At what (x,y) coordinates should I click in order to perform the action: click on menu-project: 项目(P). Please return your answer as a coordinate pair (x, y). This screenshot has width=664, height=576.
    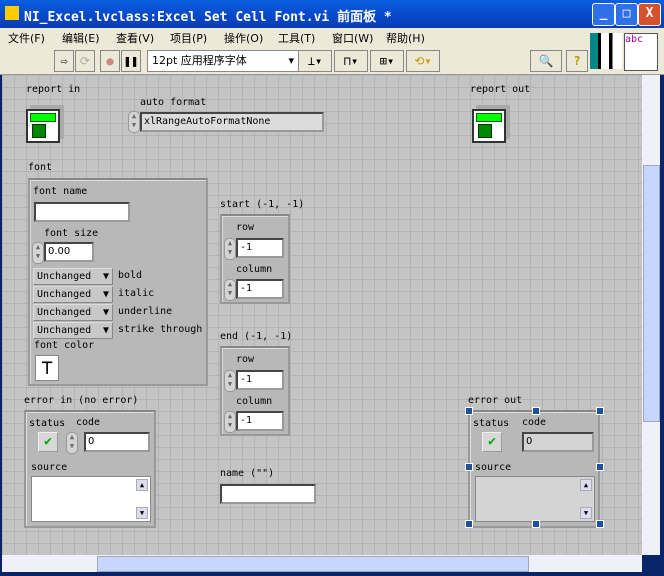
    Looking at the image, I should click on (188, 38).